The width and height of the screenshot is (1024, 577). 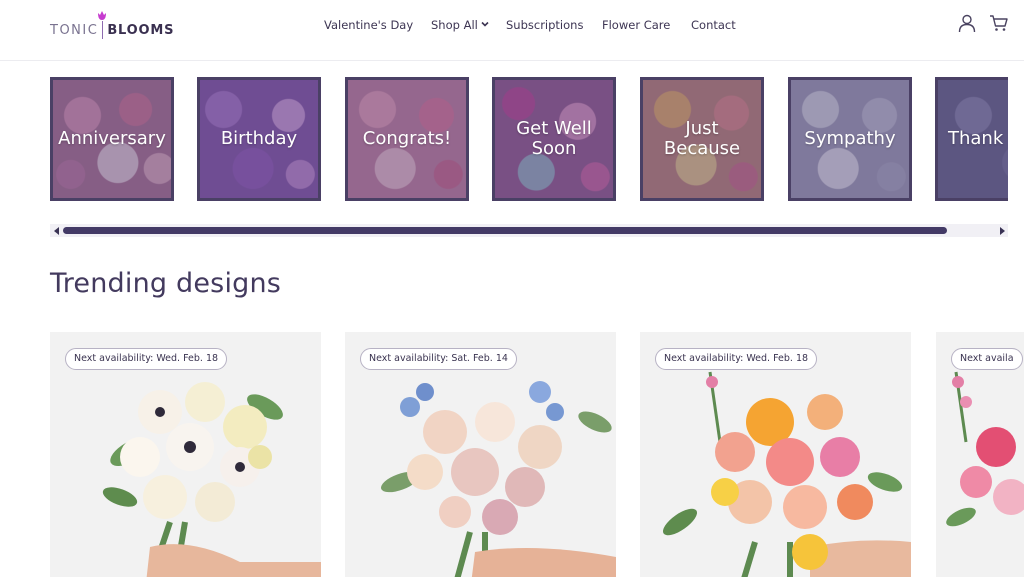 I want to click on product-card: Next availability: Sat. Feb. 14, so click(x=480, y=454).